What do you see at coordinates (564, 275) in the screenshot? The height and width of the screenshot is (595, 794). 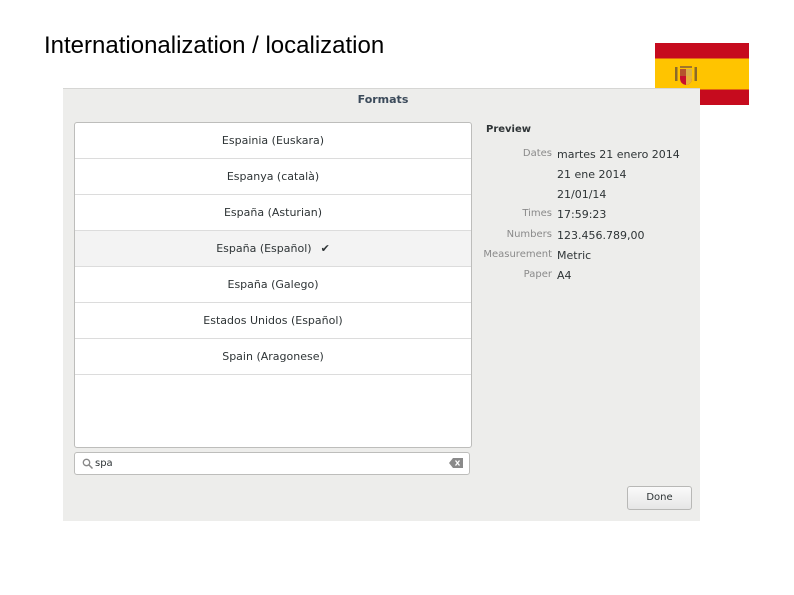 I see `paper-value: A4` at bounding box center [564, 275].